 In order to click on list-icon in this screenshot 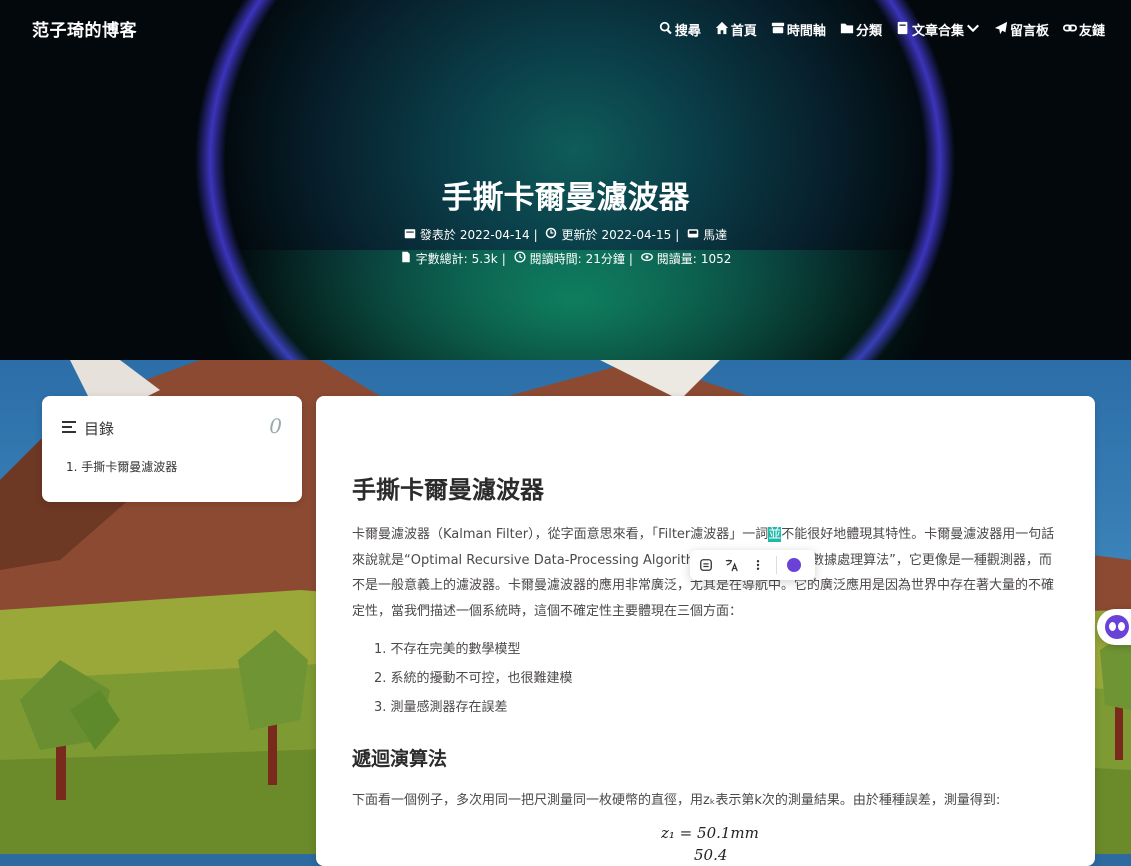, I will do `click(70, 429)`.